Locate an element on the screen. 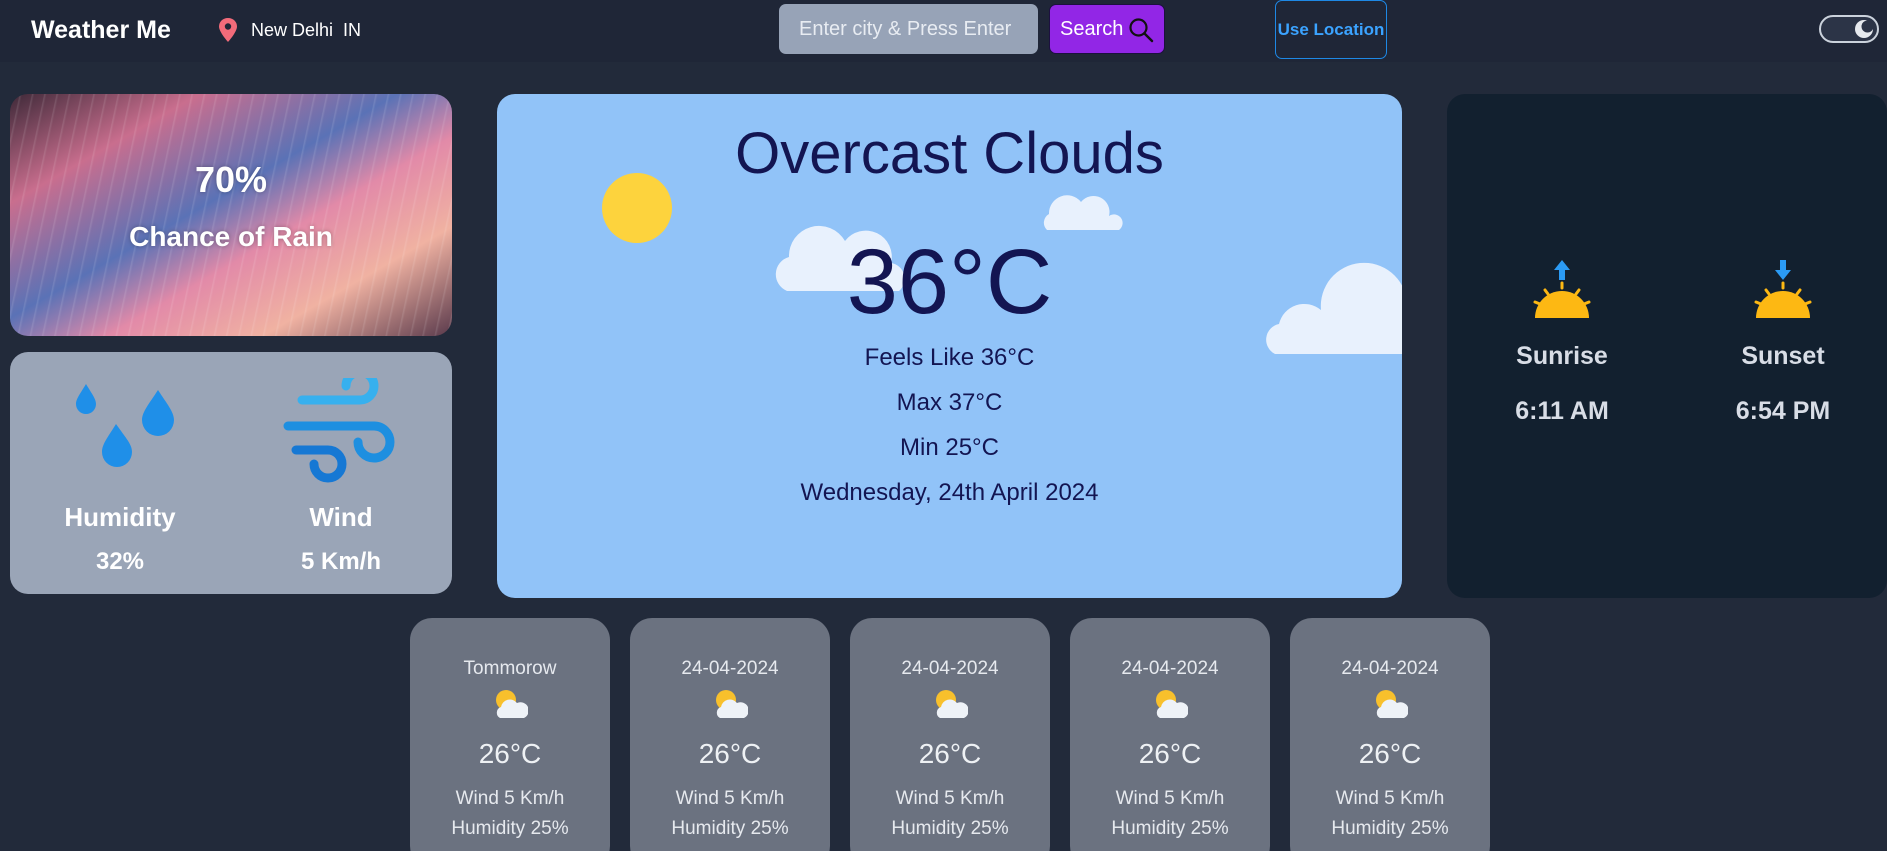 This screenshot has width=1887, height=851. wind-value: 5 Km/h is located at coordinates (340, 561).